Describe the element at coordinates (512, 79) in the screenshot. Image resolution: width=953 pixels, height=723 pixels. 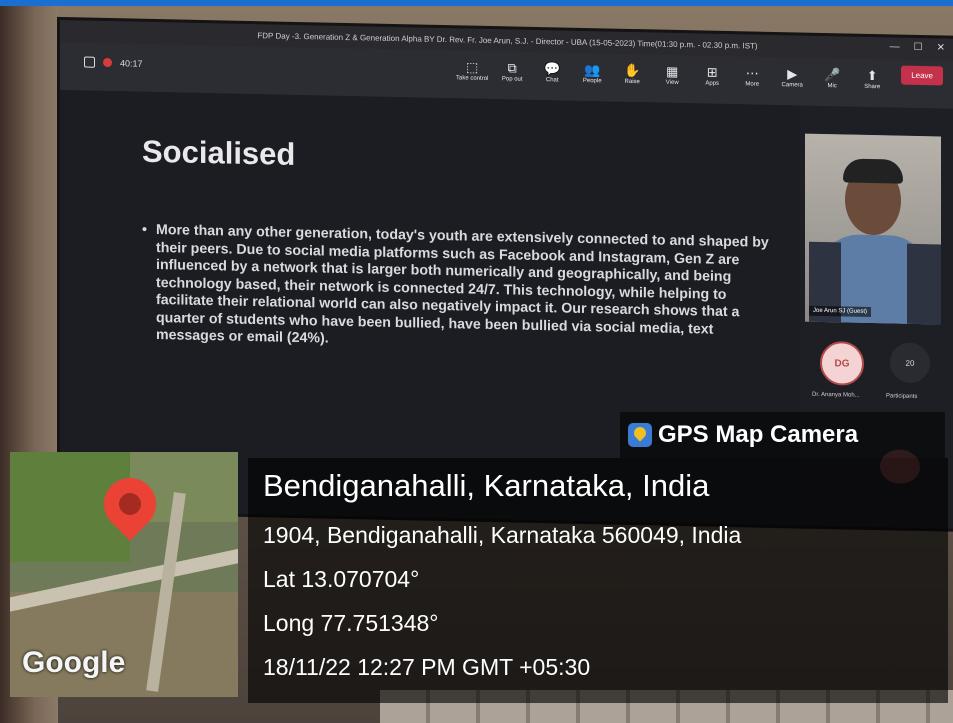
I see `toolbar-button-label: Pop out` at that location.